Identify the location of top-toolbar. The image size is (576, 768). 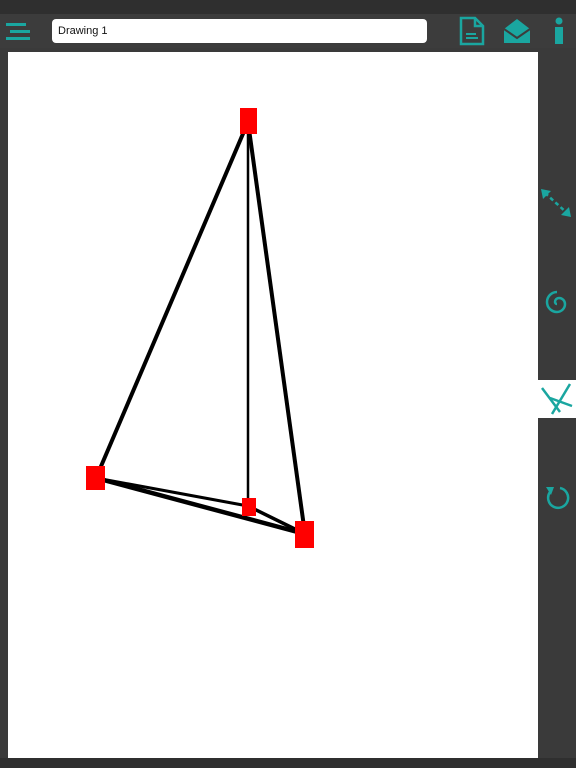
(288, 24).